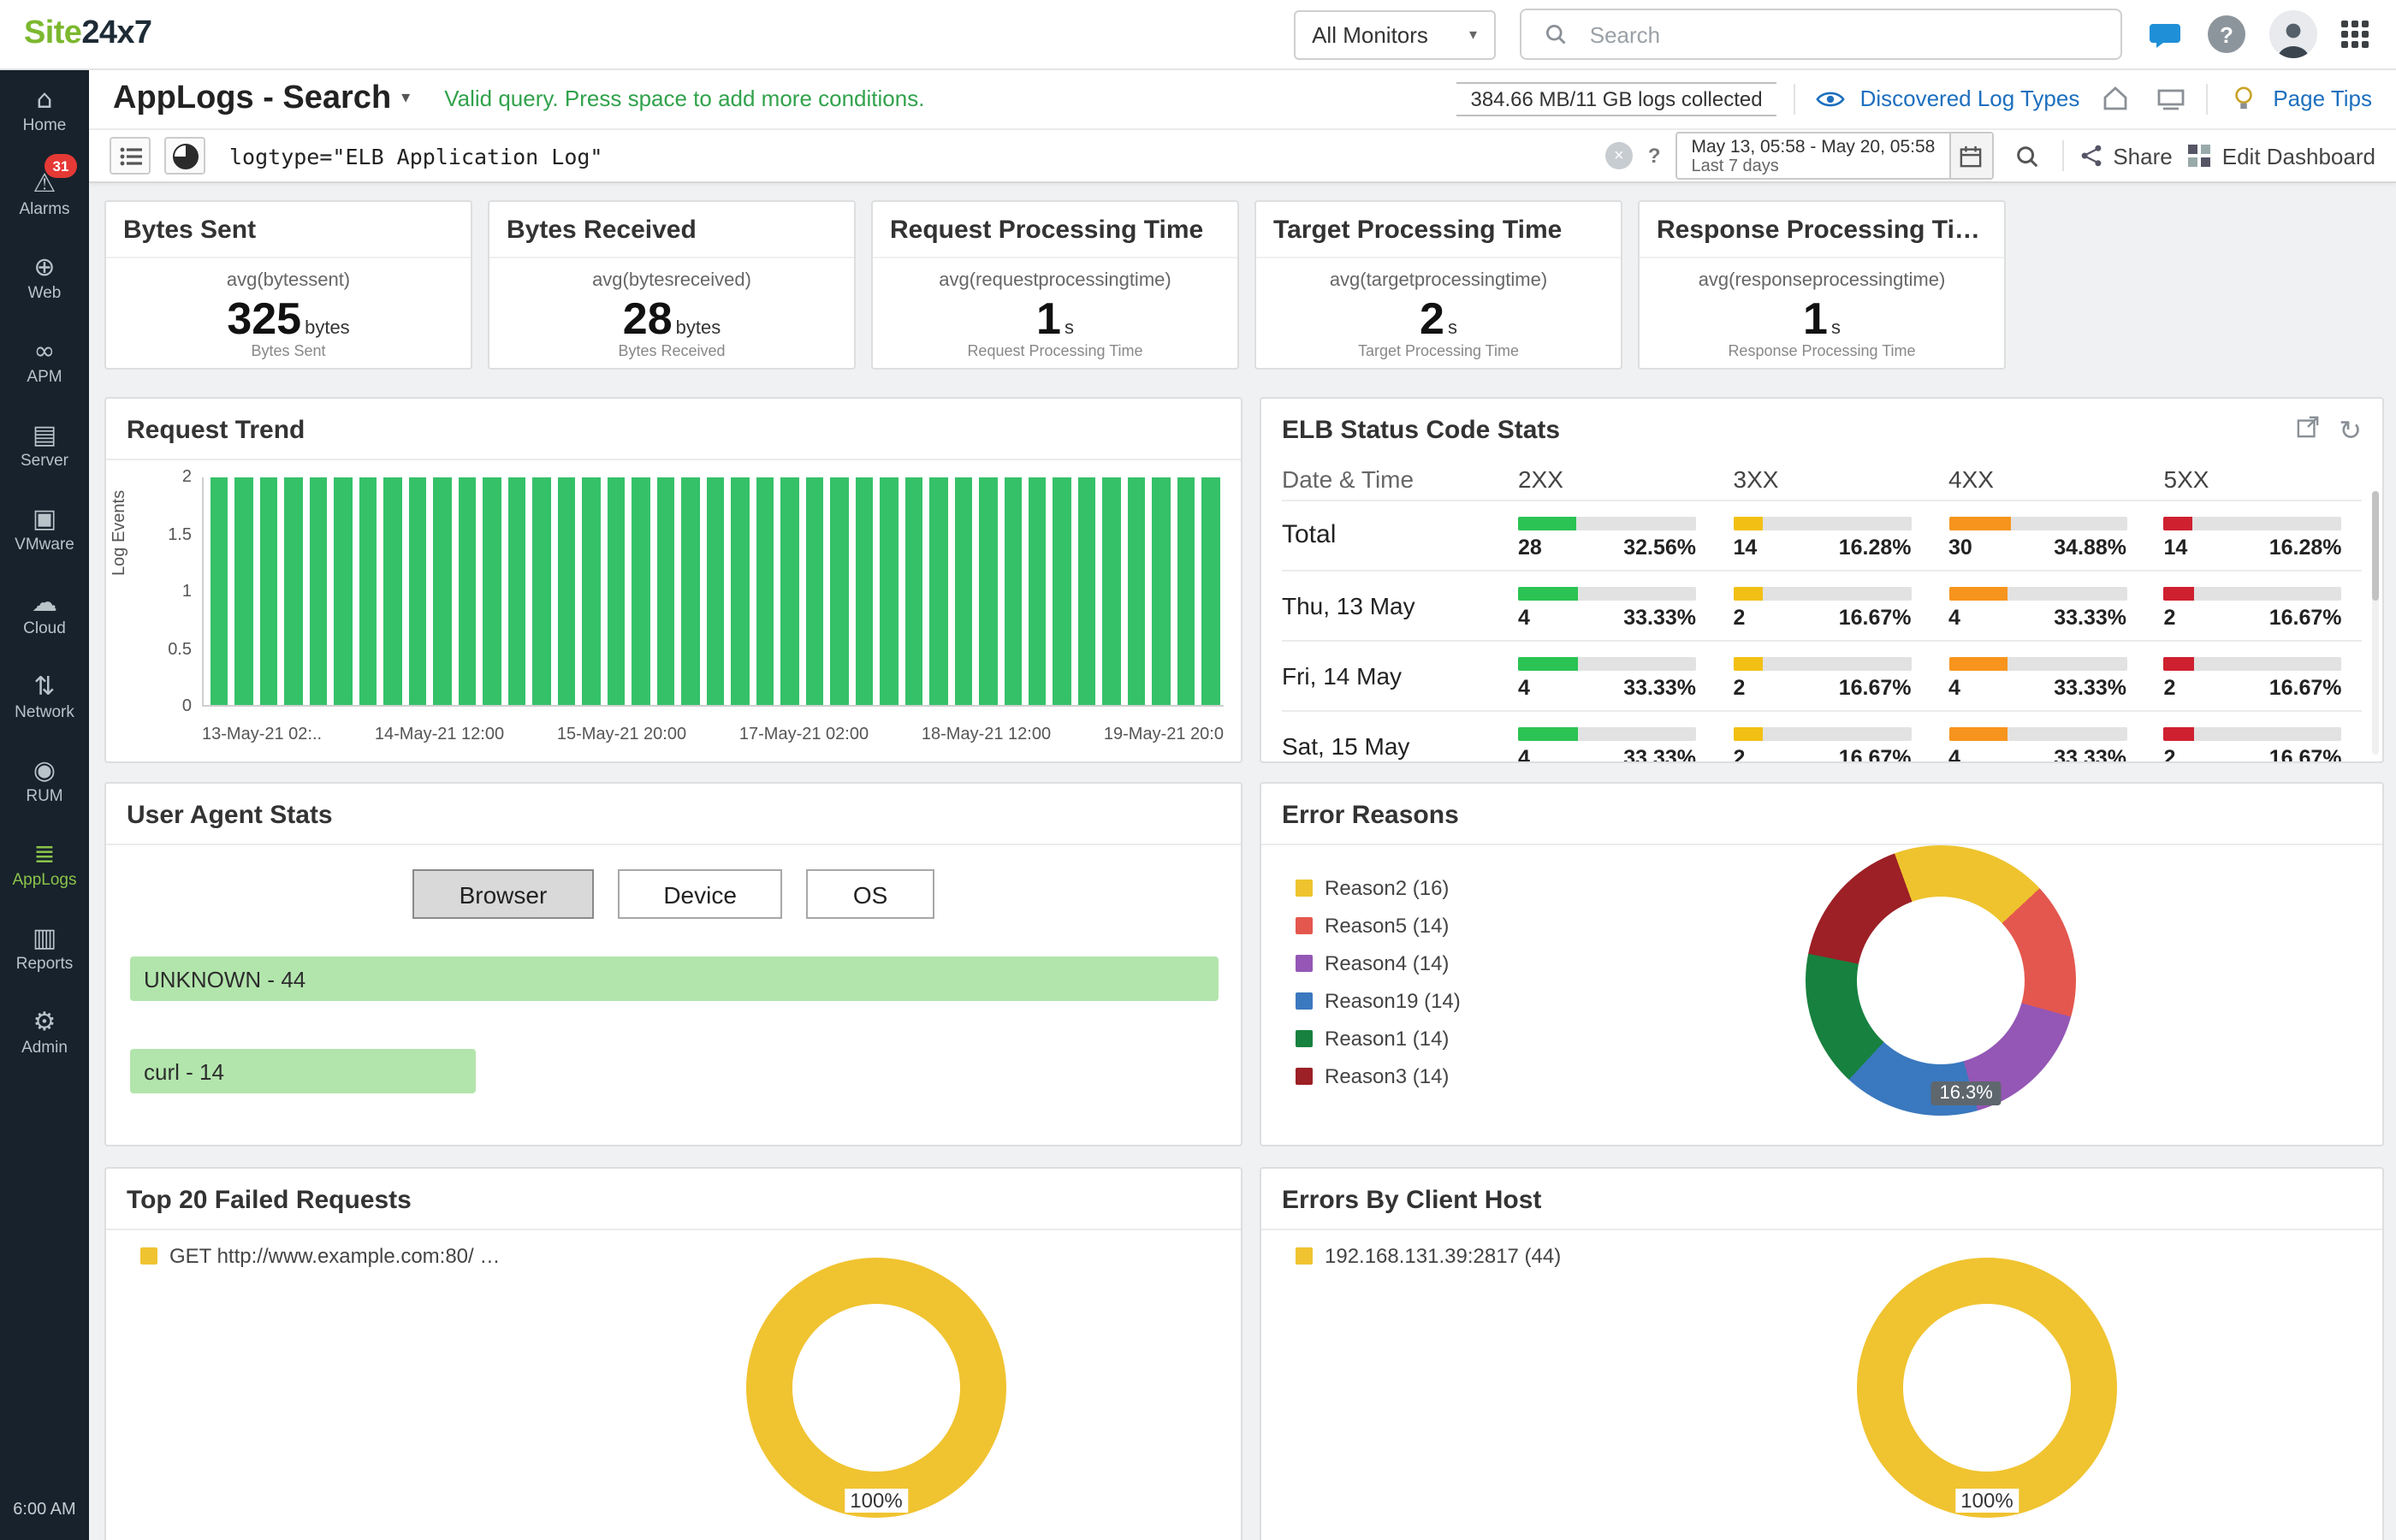 The image size is (2396, 1540). What do you see at coordinates (44, 1033) in the screenshot?
I see `sidebar-item-admin: ⚙ Admin` at bounding box center [44, 1033].